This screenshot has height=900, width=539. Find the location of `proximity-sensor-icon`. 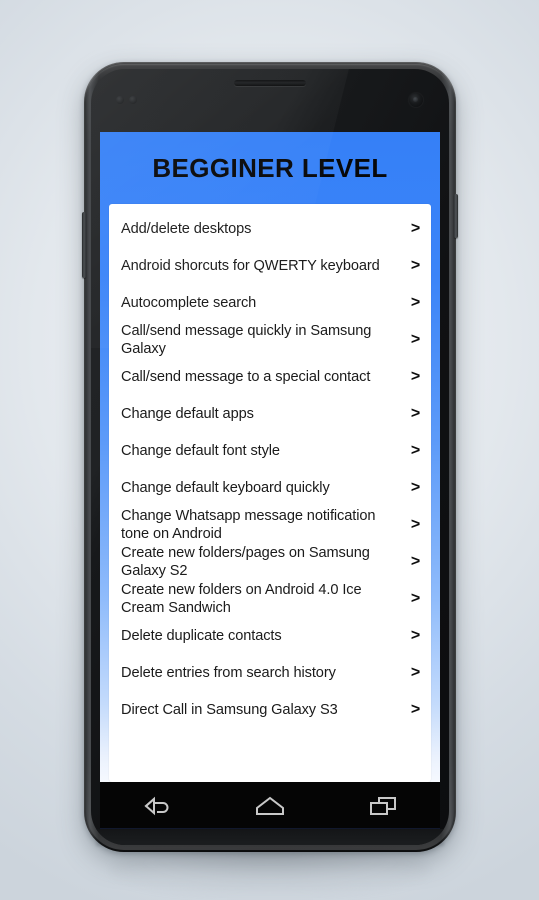

proximity-sensor-icon is located at coordinates (131, 100).